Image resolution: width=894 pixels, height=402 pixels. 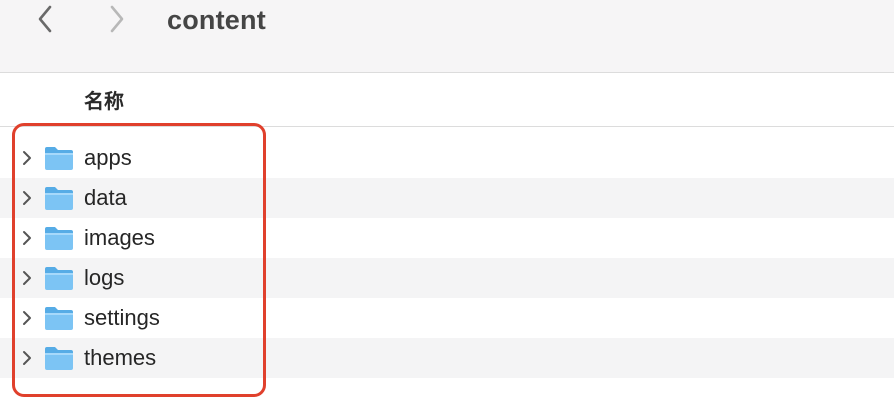 I want to click on forward-button, so click(x=117, y=19).